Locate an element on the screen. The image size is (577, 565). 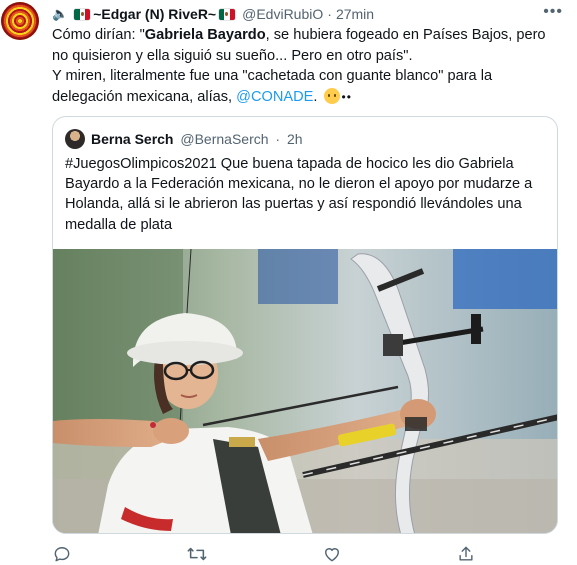
retweet-icon is located at coordinates (197, 554).